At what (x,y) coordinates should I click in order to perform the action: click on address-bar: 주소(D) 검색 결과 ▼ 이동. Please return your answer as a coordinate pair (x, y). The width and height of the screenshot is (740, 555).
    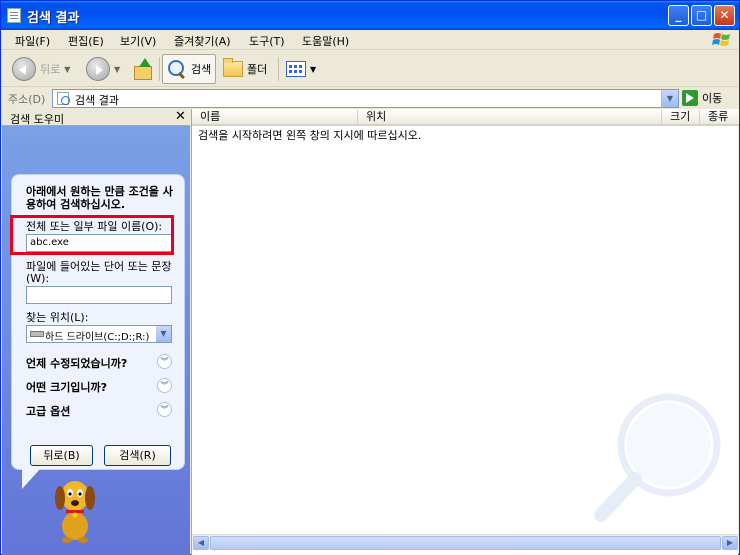
    Looking at the image, I should click on (370, 98).